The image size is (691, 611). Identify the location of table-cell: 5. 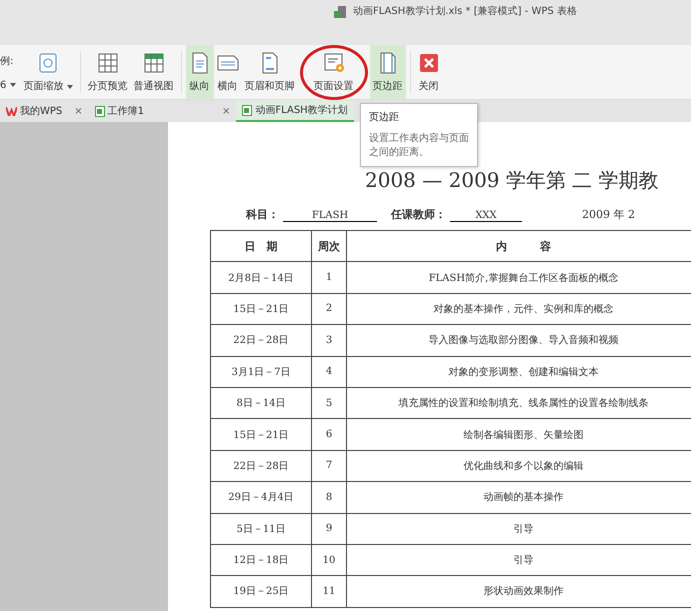
(329, 403).